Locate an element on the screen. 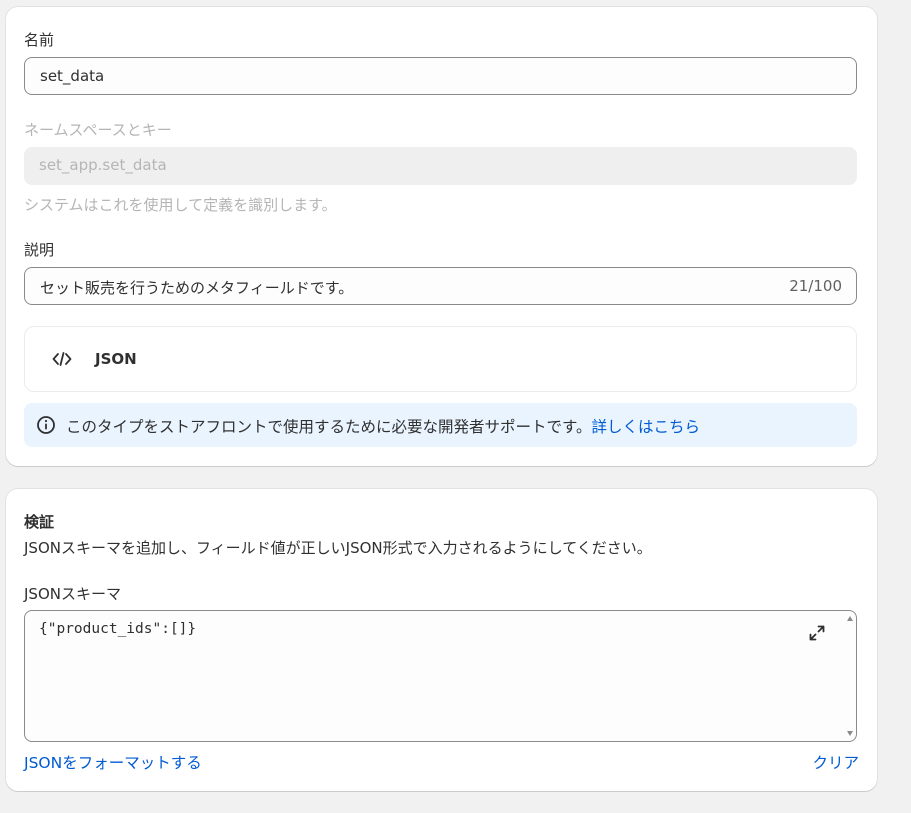 The width and height of the screenshot is (911, 813). description-input: セット販売を行うためのメタフィールドです。 21/100 is located at coordinates (440, 286).